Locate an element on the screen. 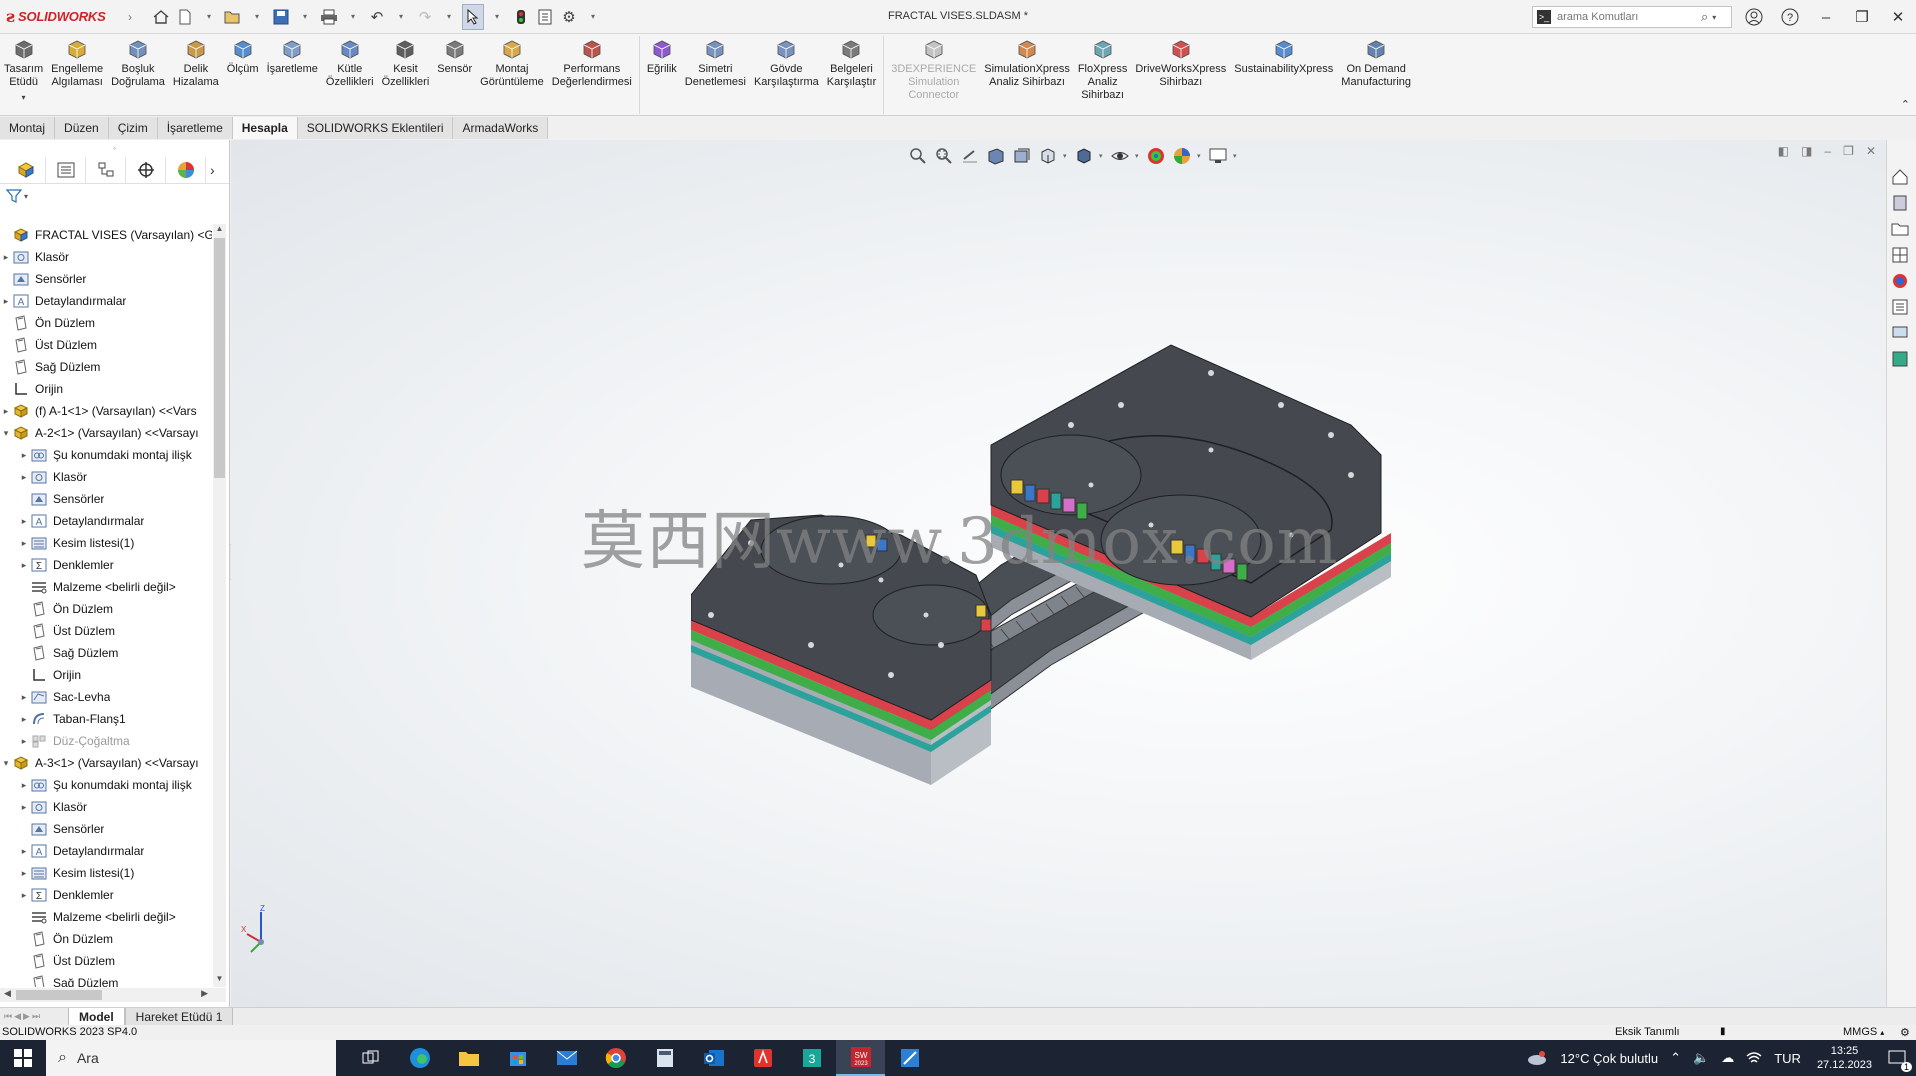 This screenshot has width=1916, height=1076. tree-item: ▸ Düz-Çoğaltma is located at coordinates (106, 741).